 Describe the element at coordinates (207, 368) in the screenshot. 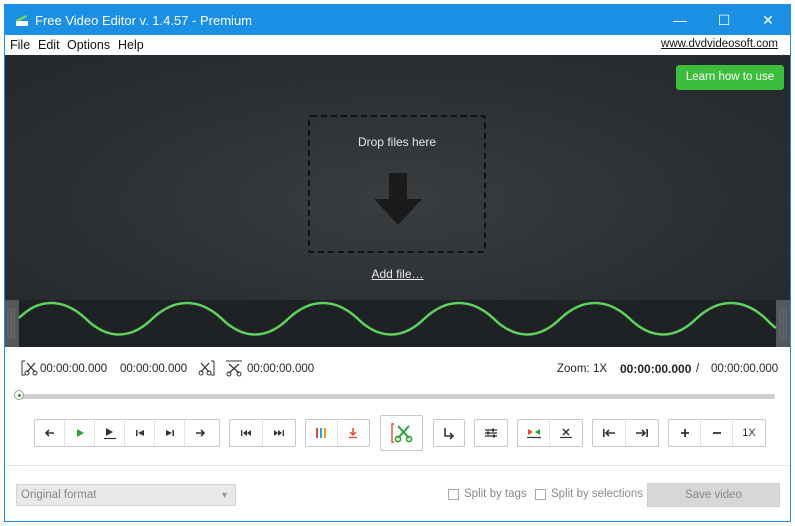

I see `selection-end-icon` at that location.